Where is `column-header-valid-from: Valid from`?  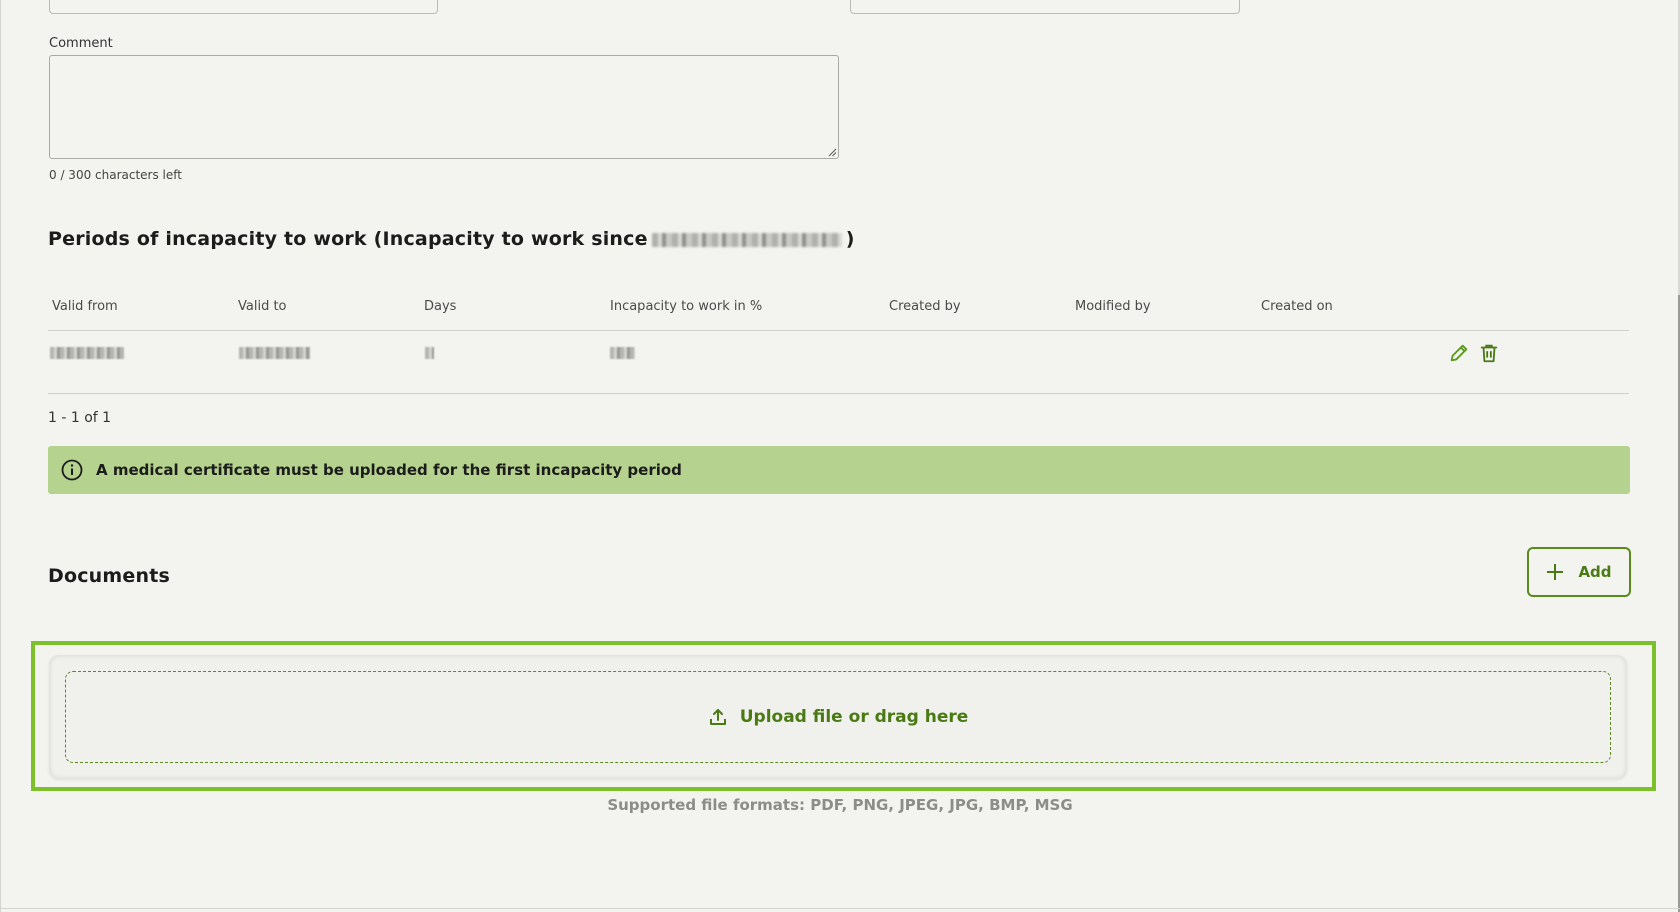 column-header-valid-from: Valid from is located at coordinates (85, 306).